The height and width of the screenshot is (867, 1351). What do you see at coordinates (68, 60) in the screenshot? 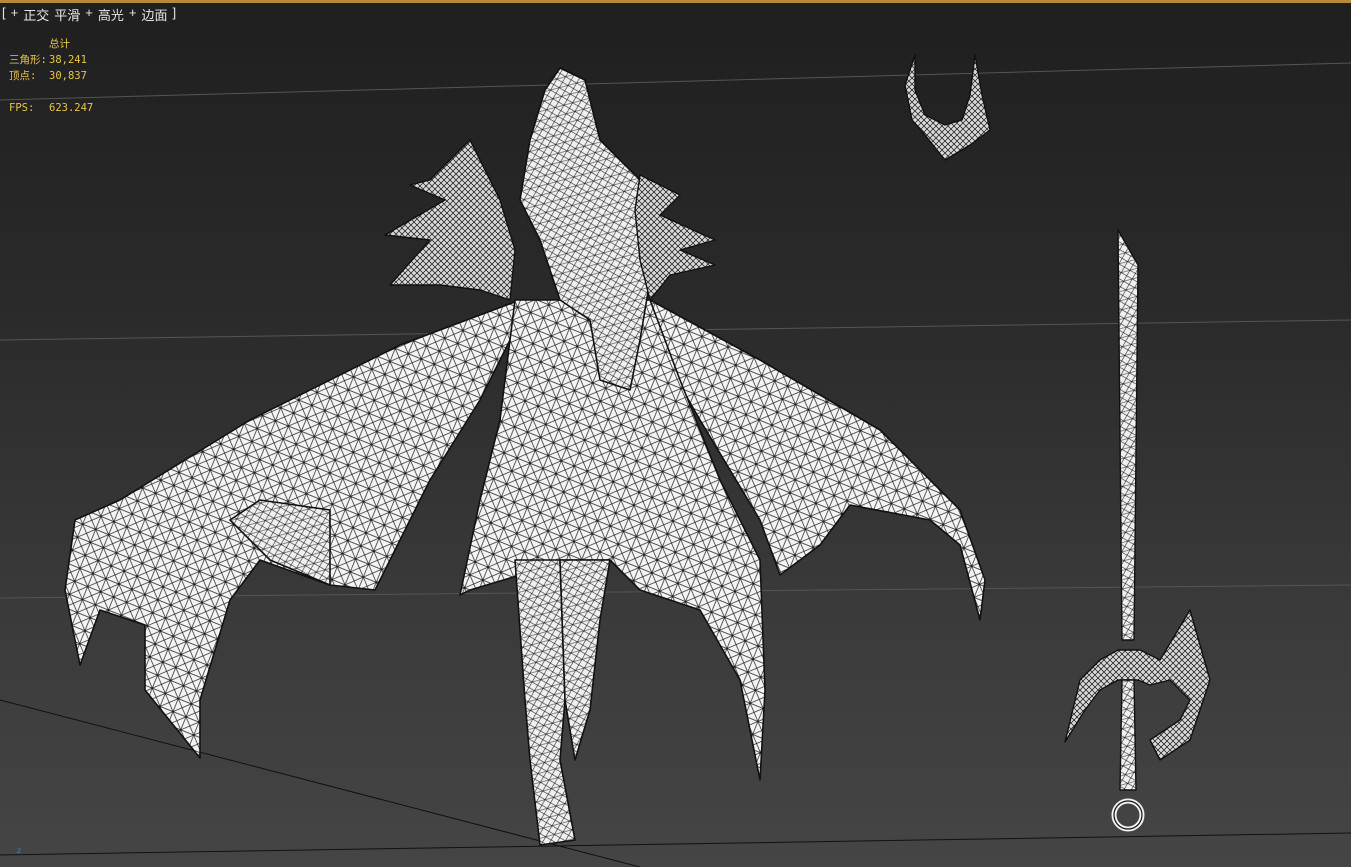
I see `stats-triangles-value: 38,241` at bounding box center [68, 60].